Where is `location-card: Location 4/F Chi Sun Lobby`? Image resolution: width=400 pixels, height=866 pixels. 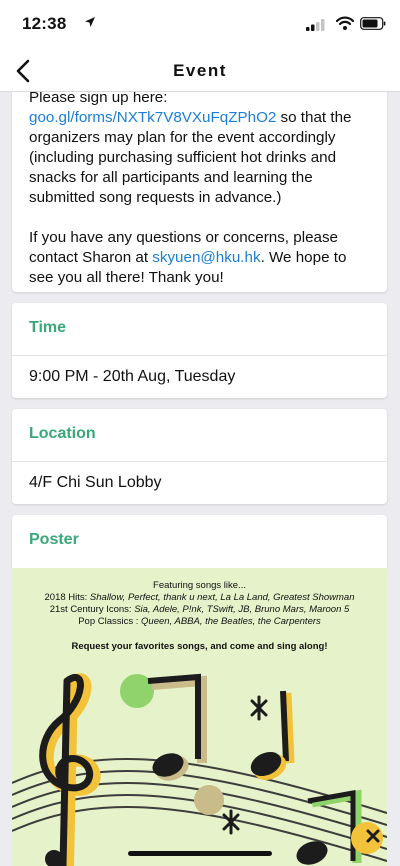 location-card: Location 4/F Chi Sun Lobby is located at coordinates (199, 456).